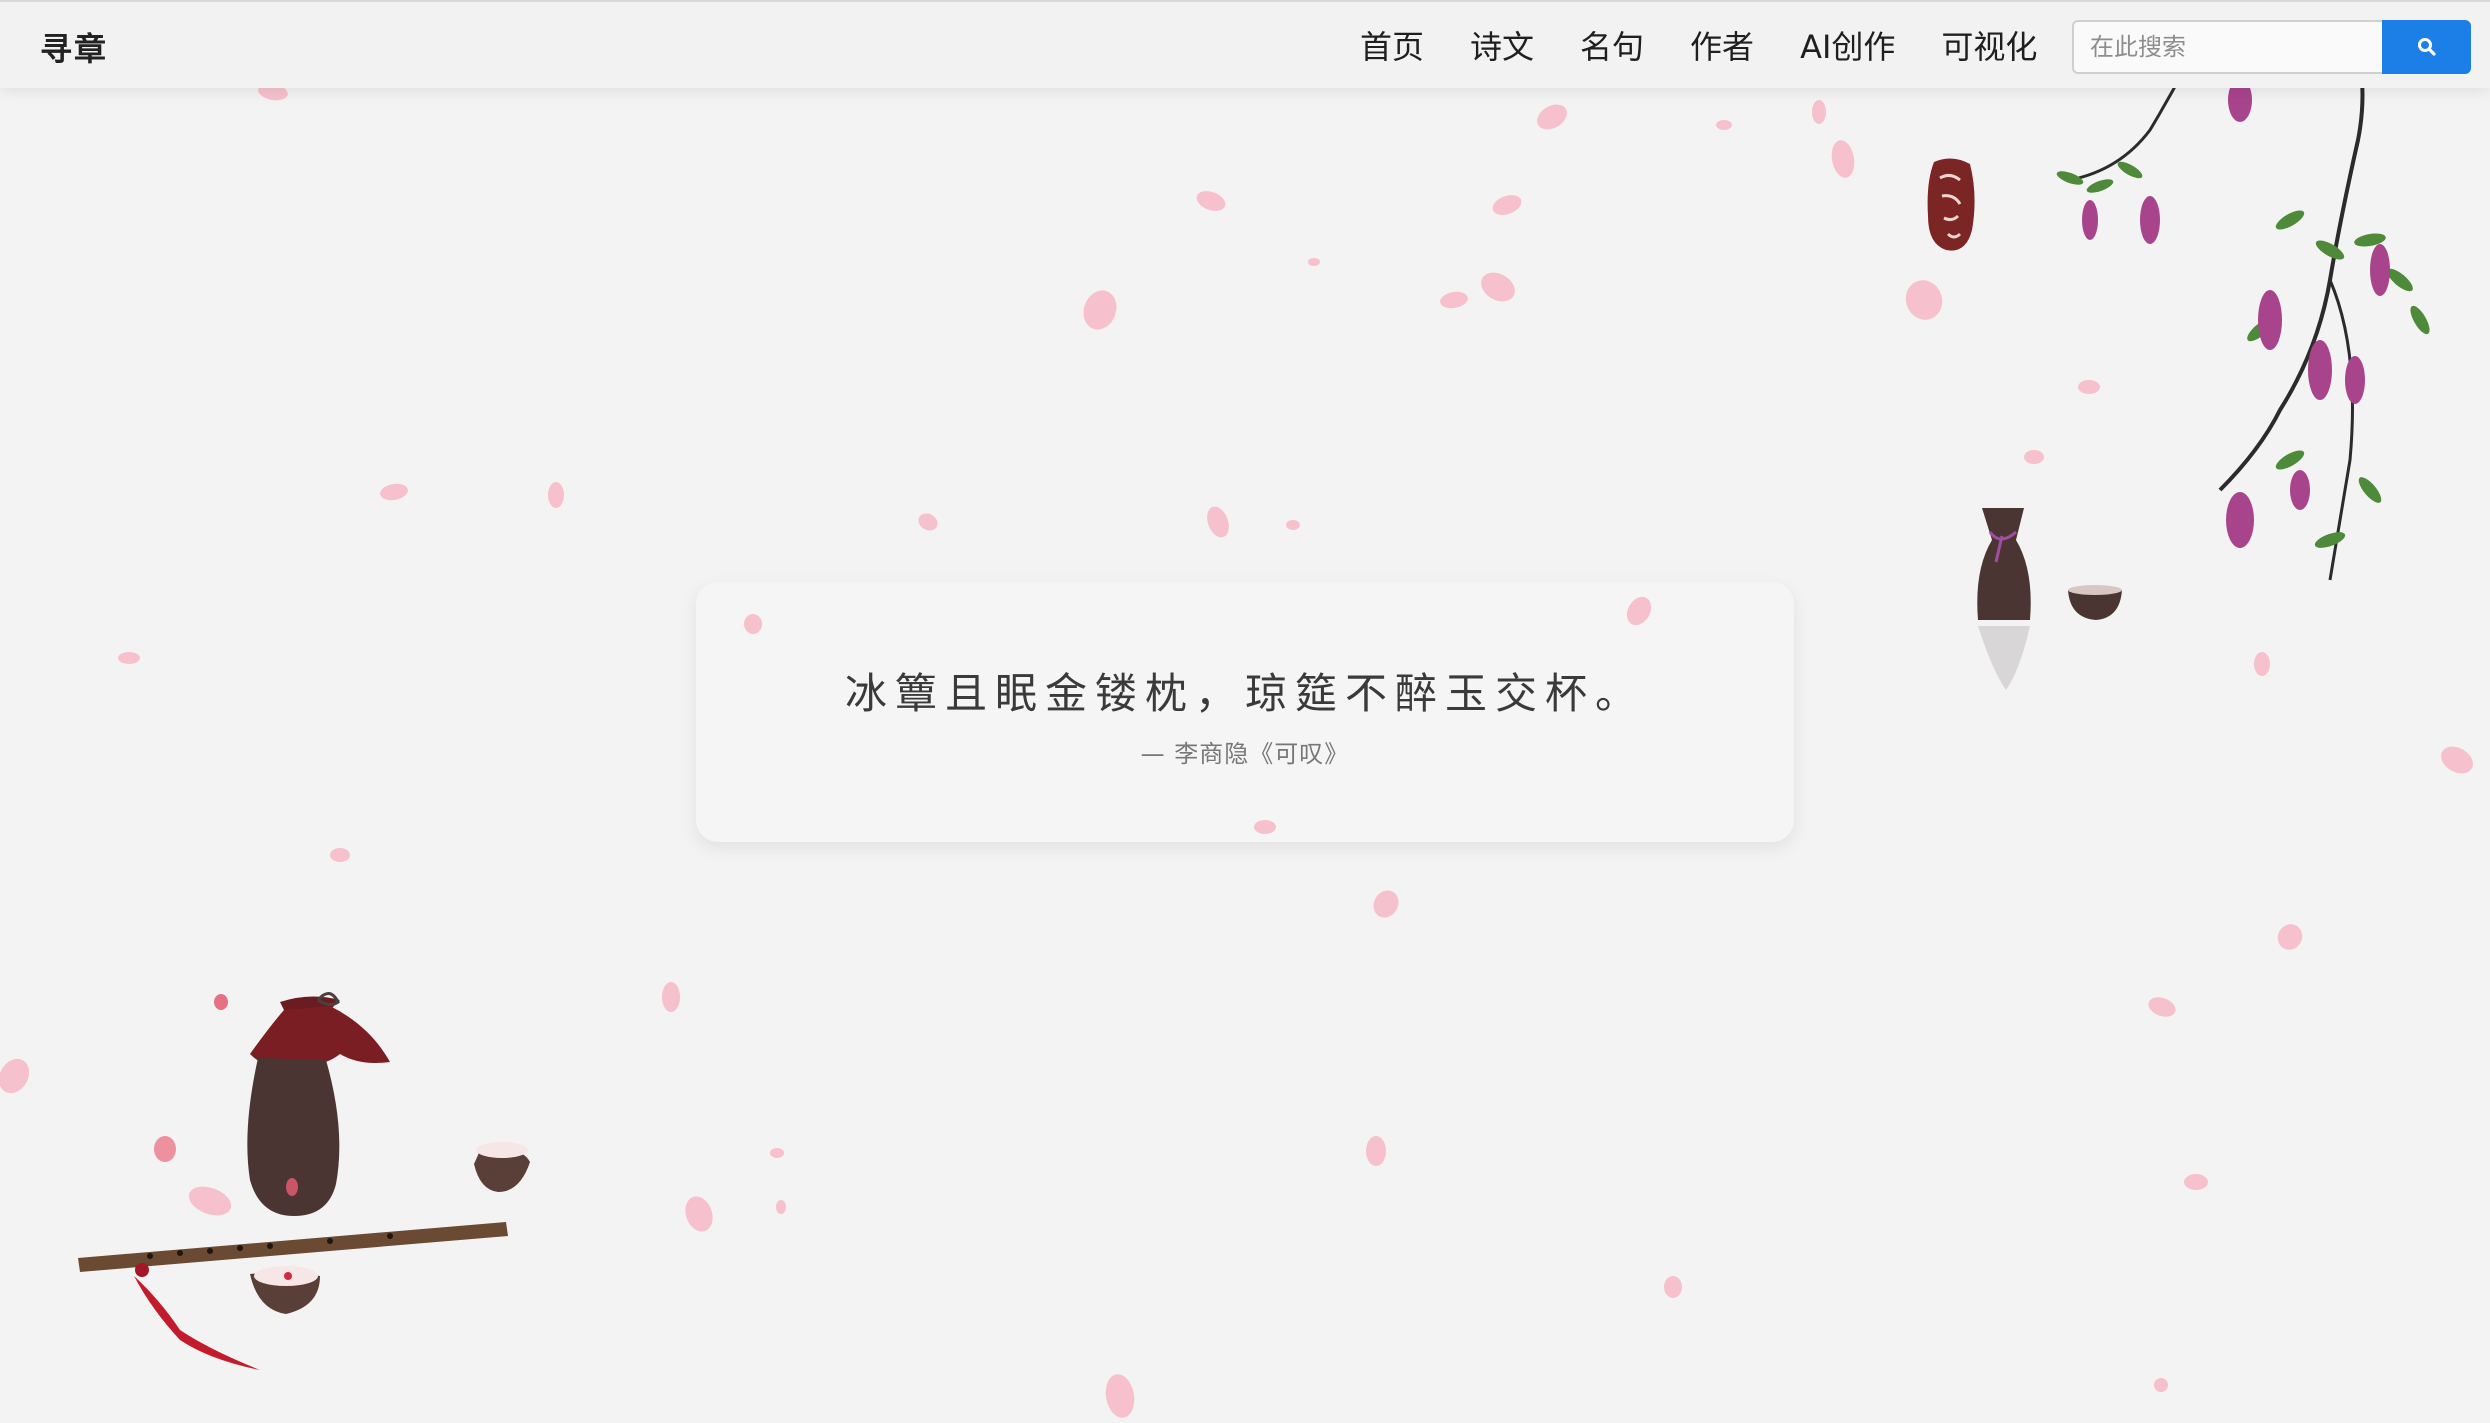 The image size is (2490, 1423). Describe the element at coordinates (1951, 204) in the screenshot. I see `red-seal-stamp-icon` at that location.